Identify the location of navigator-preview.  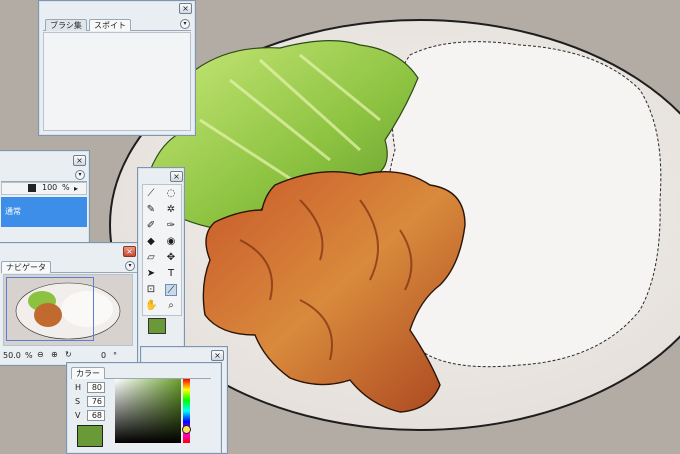
(68, 310).